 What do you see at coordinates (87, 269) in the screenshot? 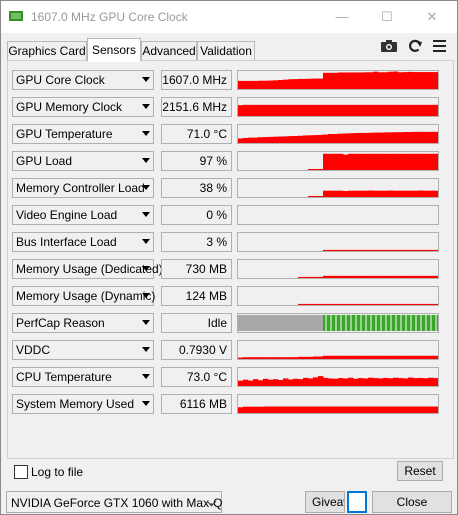
I see `sensor-name-dropdown: Memory Usage (Dedicated)` at bounding box center [87, 269].